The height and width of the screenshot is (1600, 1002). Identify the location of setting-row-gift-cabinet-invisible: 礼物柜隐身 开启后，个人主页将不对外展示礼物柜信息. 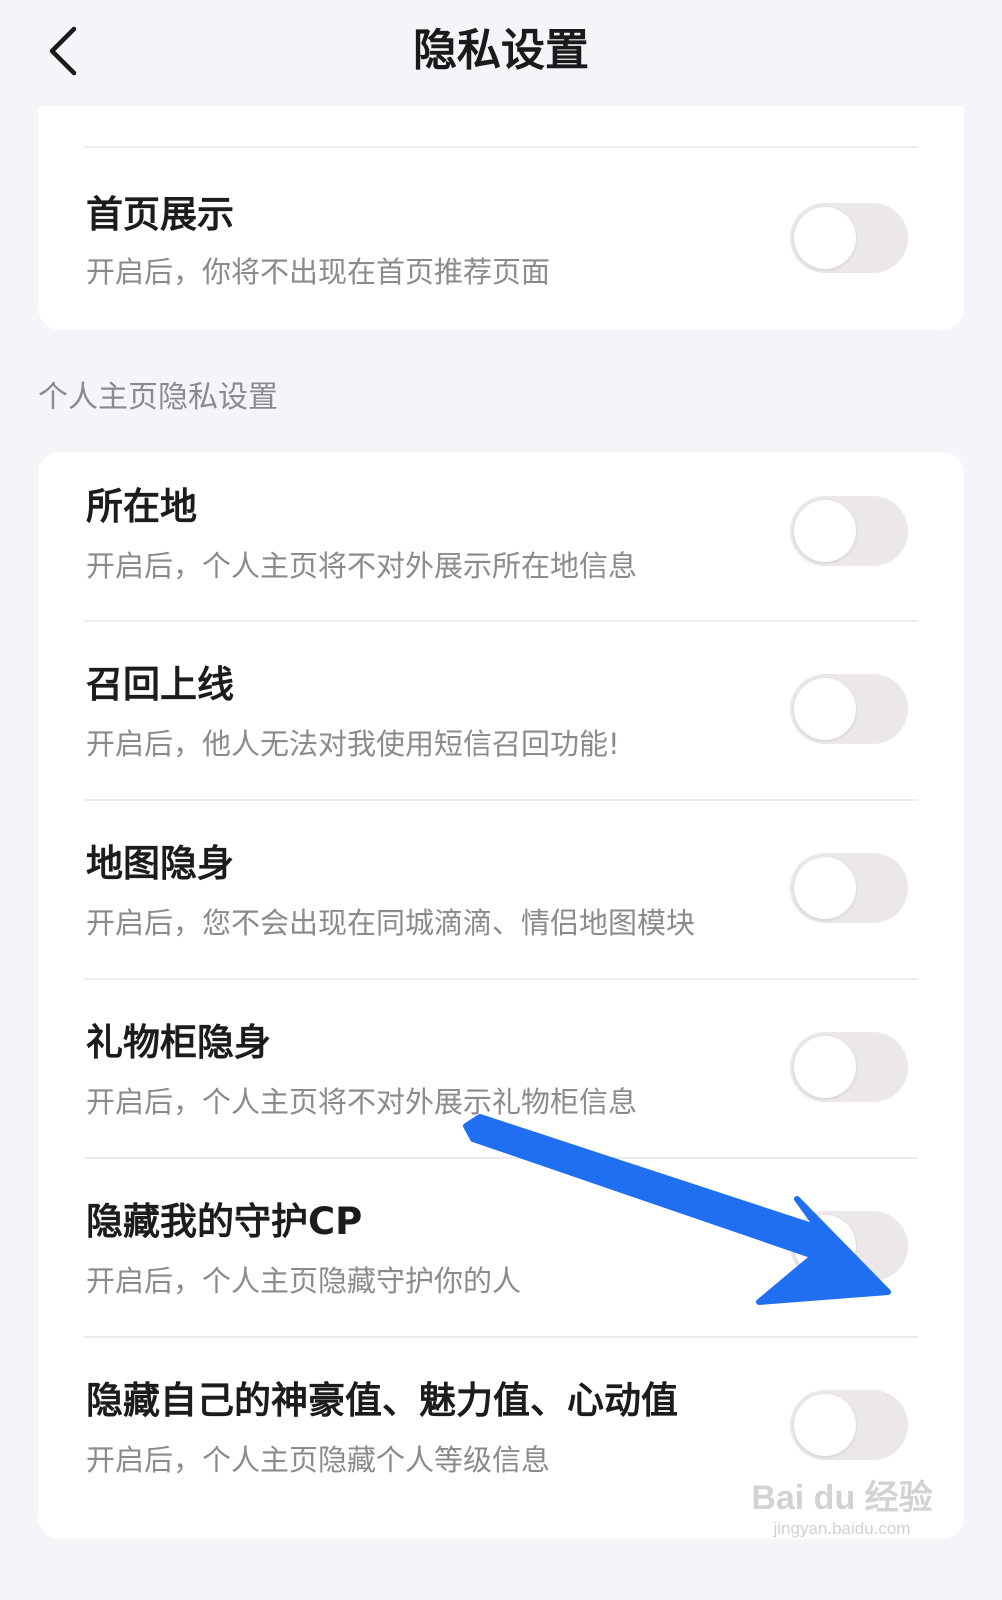
(501, 1068).